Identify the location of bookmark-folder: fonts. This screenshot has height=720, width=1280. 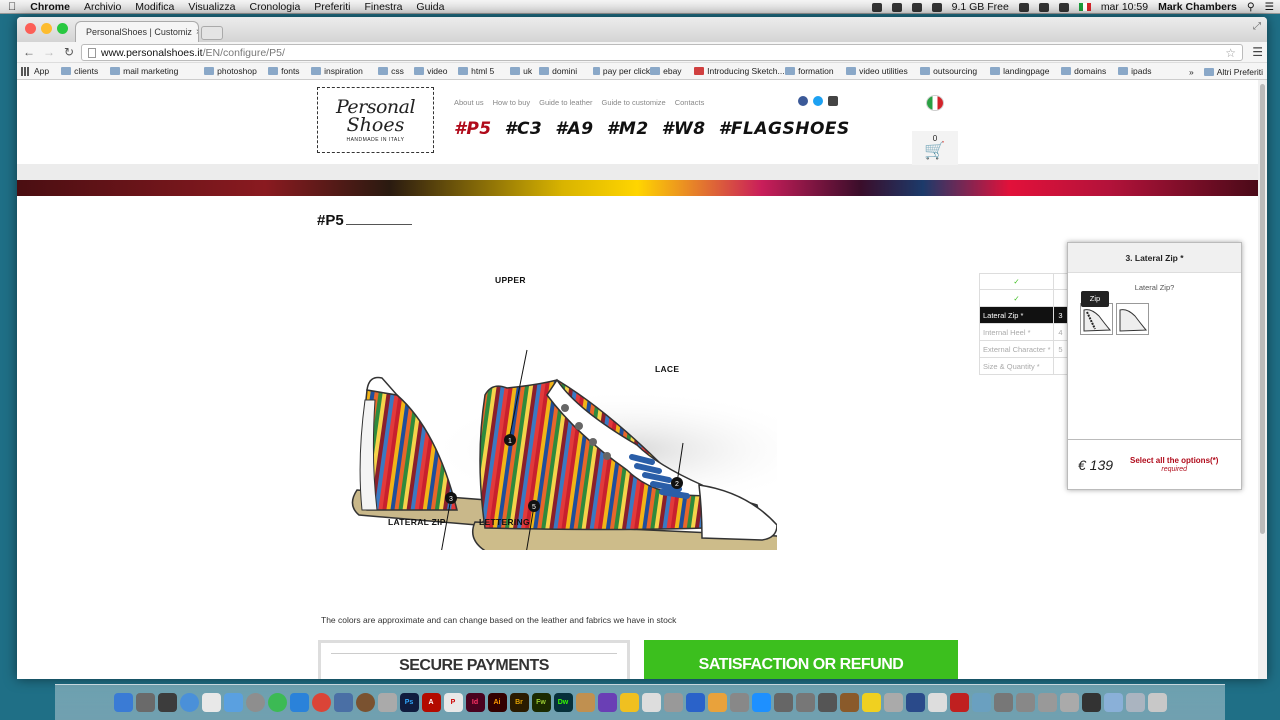
(289, 71).